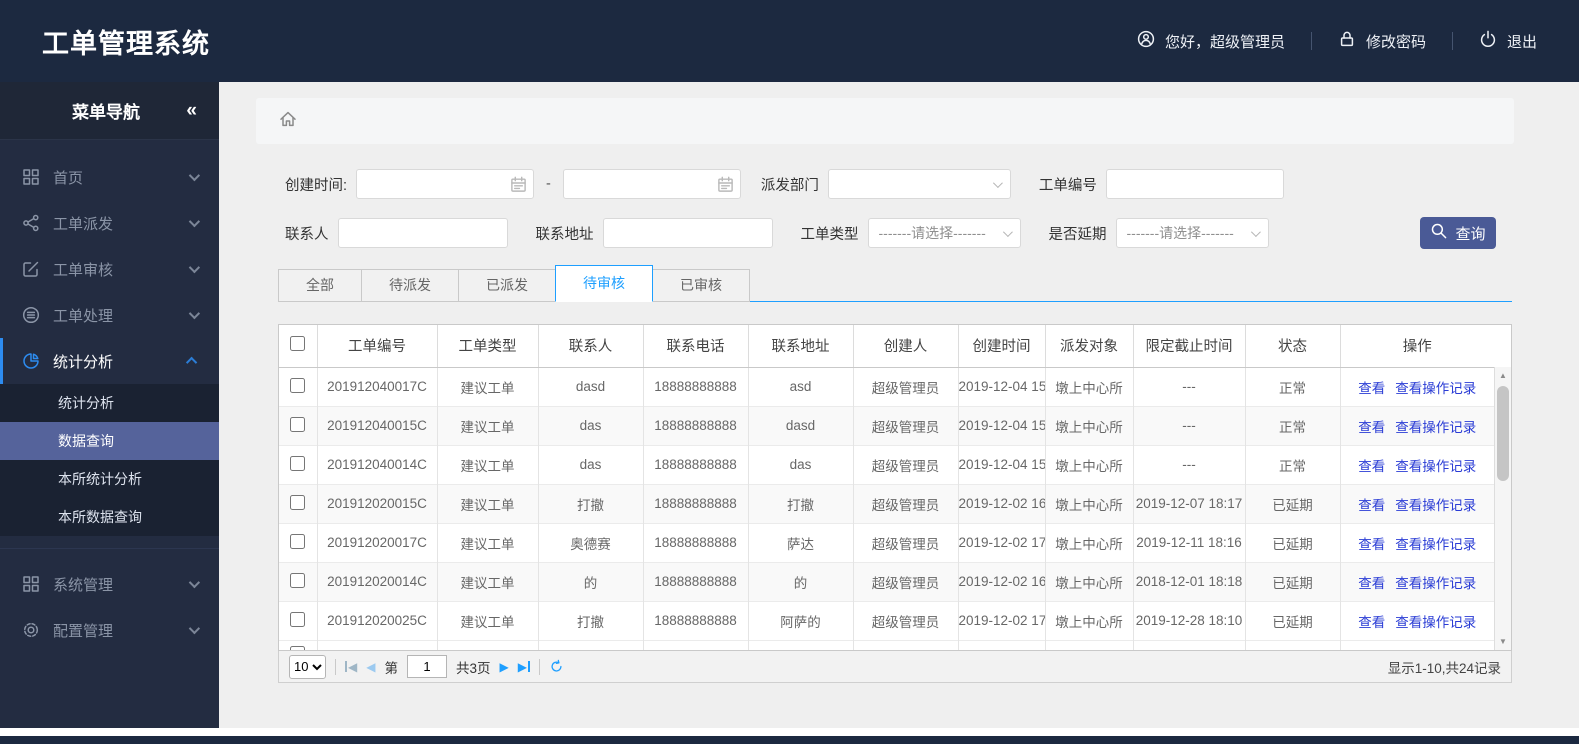  Describe the element at coordinates (191, 111) in the screenshot. I see `sidebar-collapse-button: «` at that location.